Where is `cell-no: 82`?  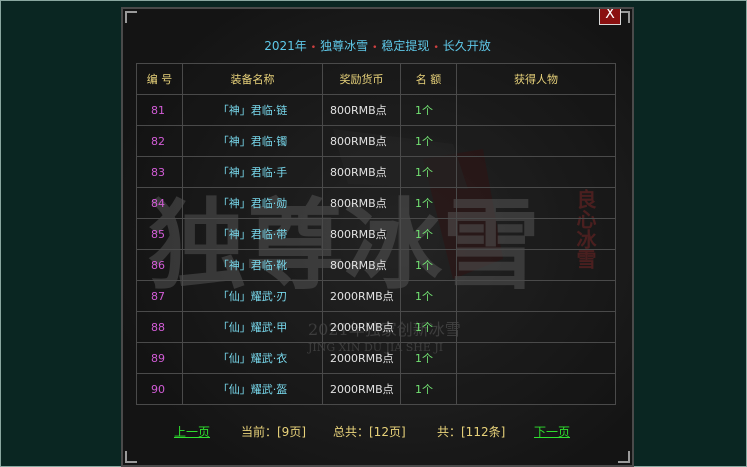
cell-no: 82 is located at coordinates (159, 141).